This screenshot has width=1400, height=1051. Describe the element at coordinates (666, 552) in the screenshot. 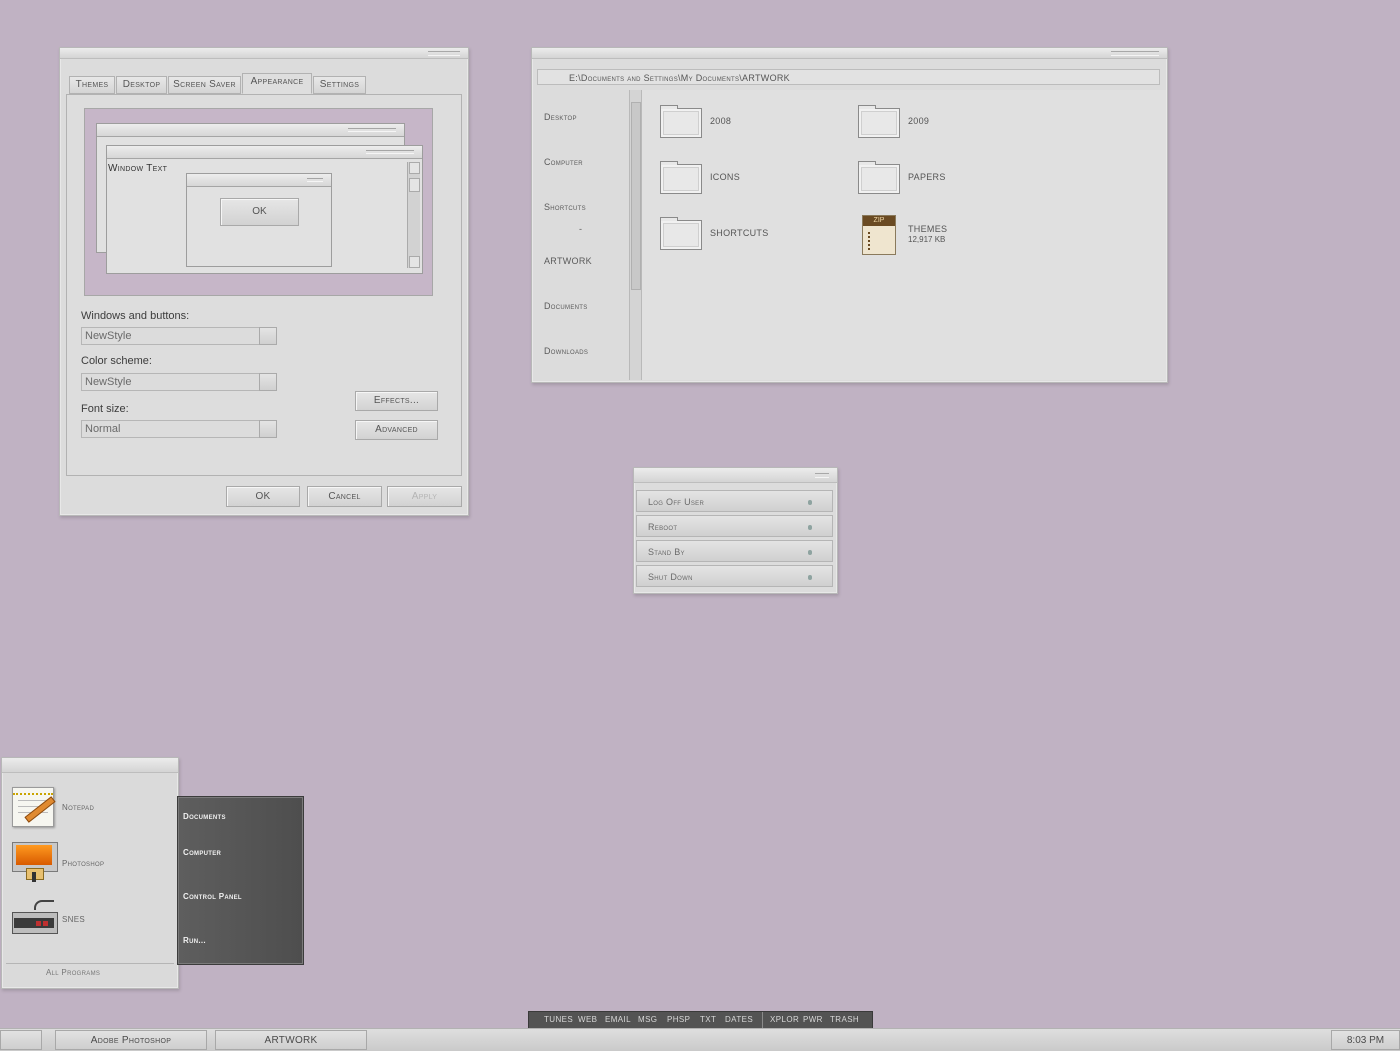

I see `stand-by-label: Stand By` at that location.